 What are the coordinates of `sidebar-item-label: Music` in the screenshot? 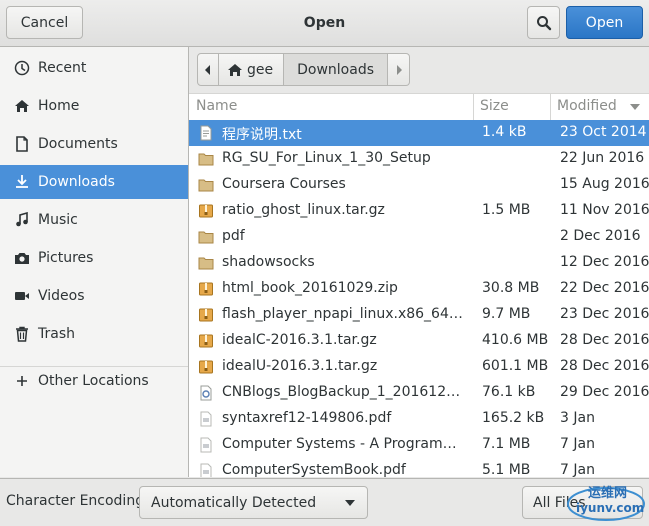 It's located at (58, 220).